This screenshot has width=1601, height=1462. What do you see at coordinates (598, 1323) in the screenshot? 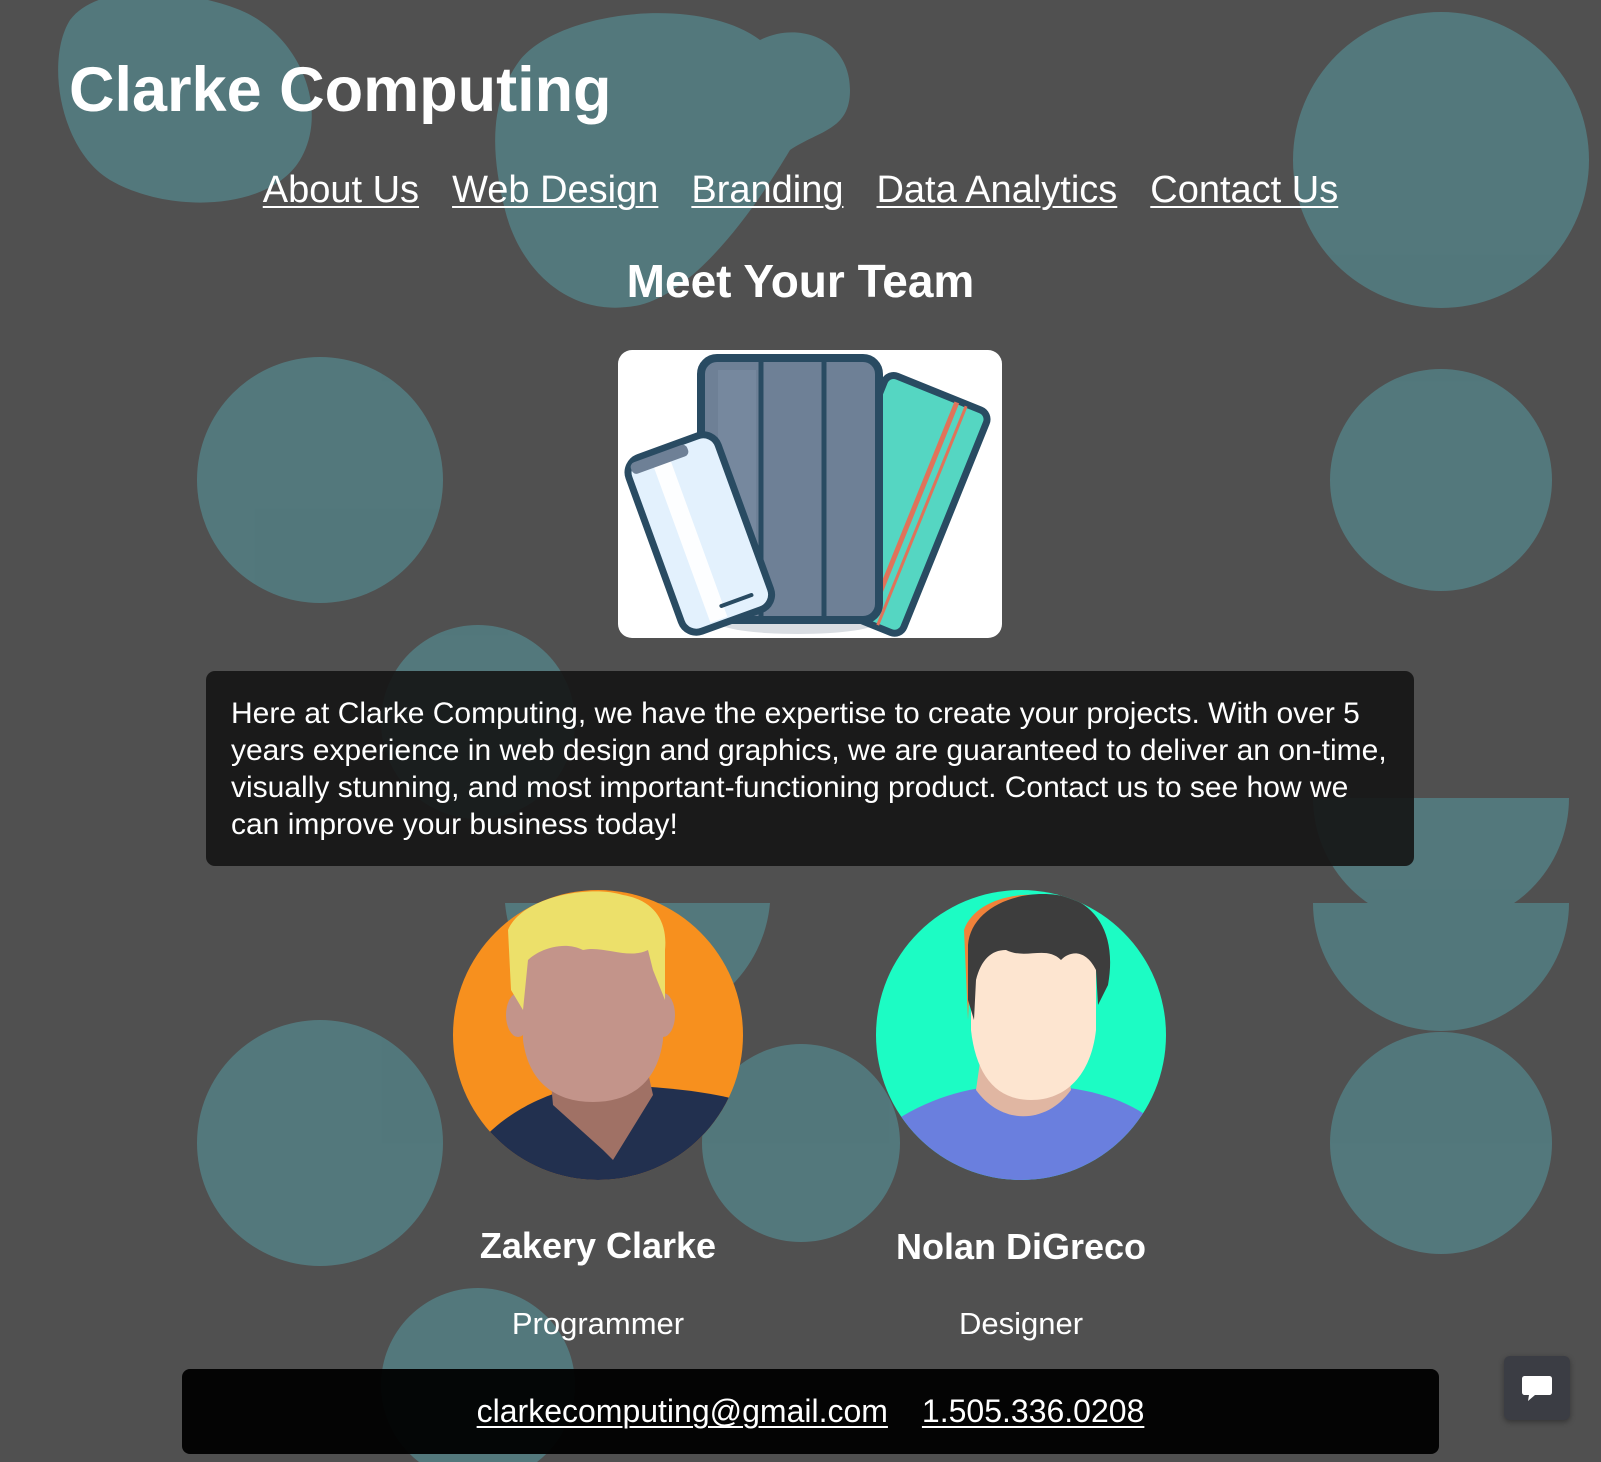
I see `member-role: Programmer` at bounding box center [598, 1323].